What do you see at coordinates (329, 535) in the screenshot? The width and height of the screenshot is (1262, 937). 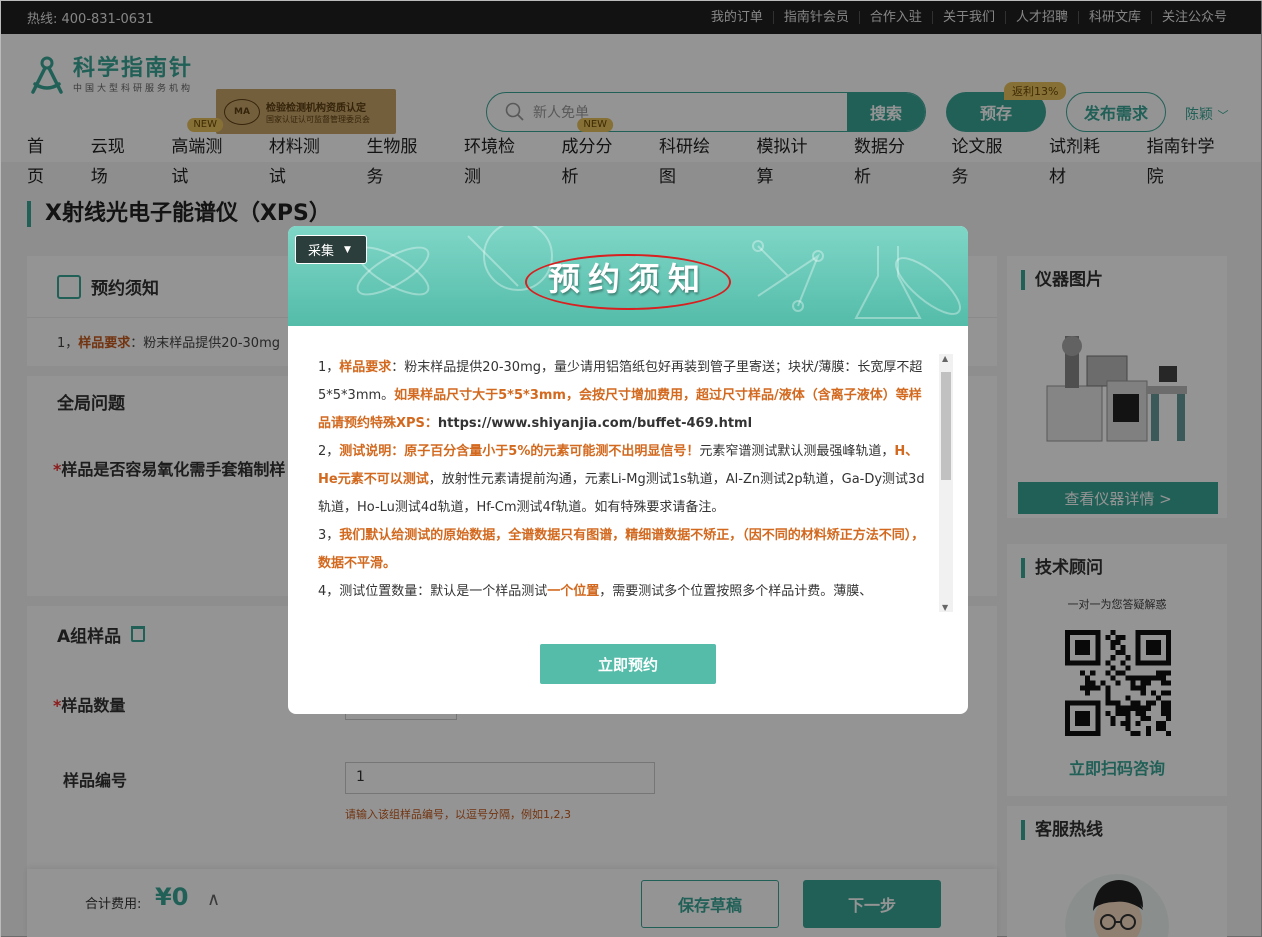 I see `notice-segment: 3，` at bounding box center [329, 535].